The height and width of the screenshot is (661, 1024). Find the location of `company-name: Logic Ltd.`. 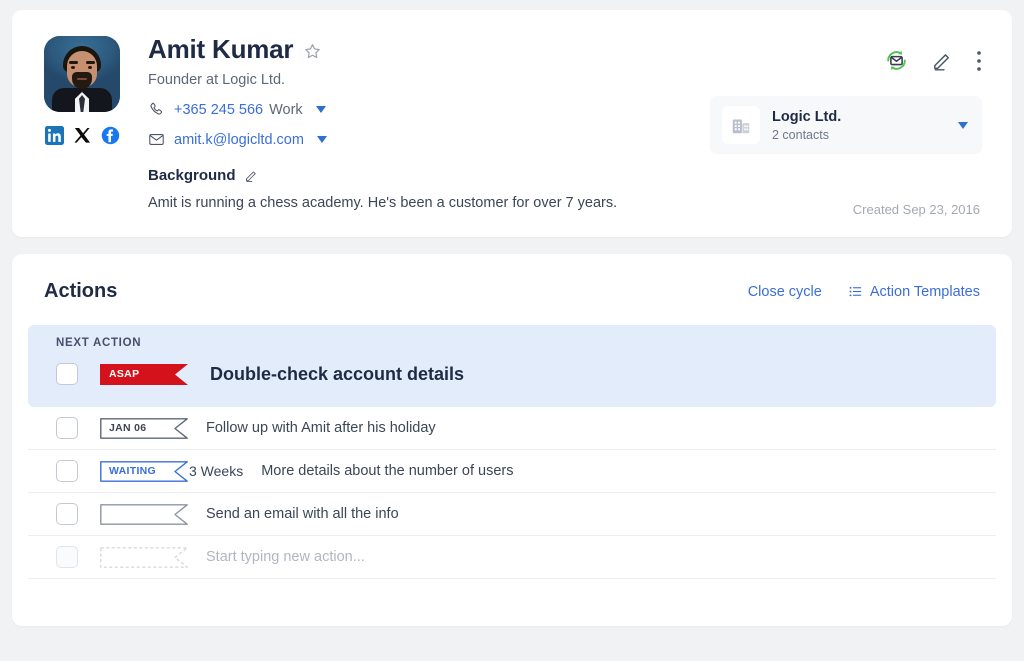

company-name: Logic Ltd. is located at coordinates (807, 116).